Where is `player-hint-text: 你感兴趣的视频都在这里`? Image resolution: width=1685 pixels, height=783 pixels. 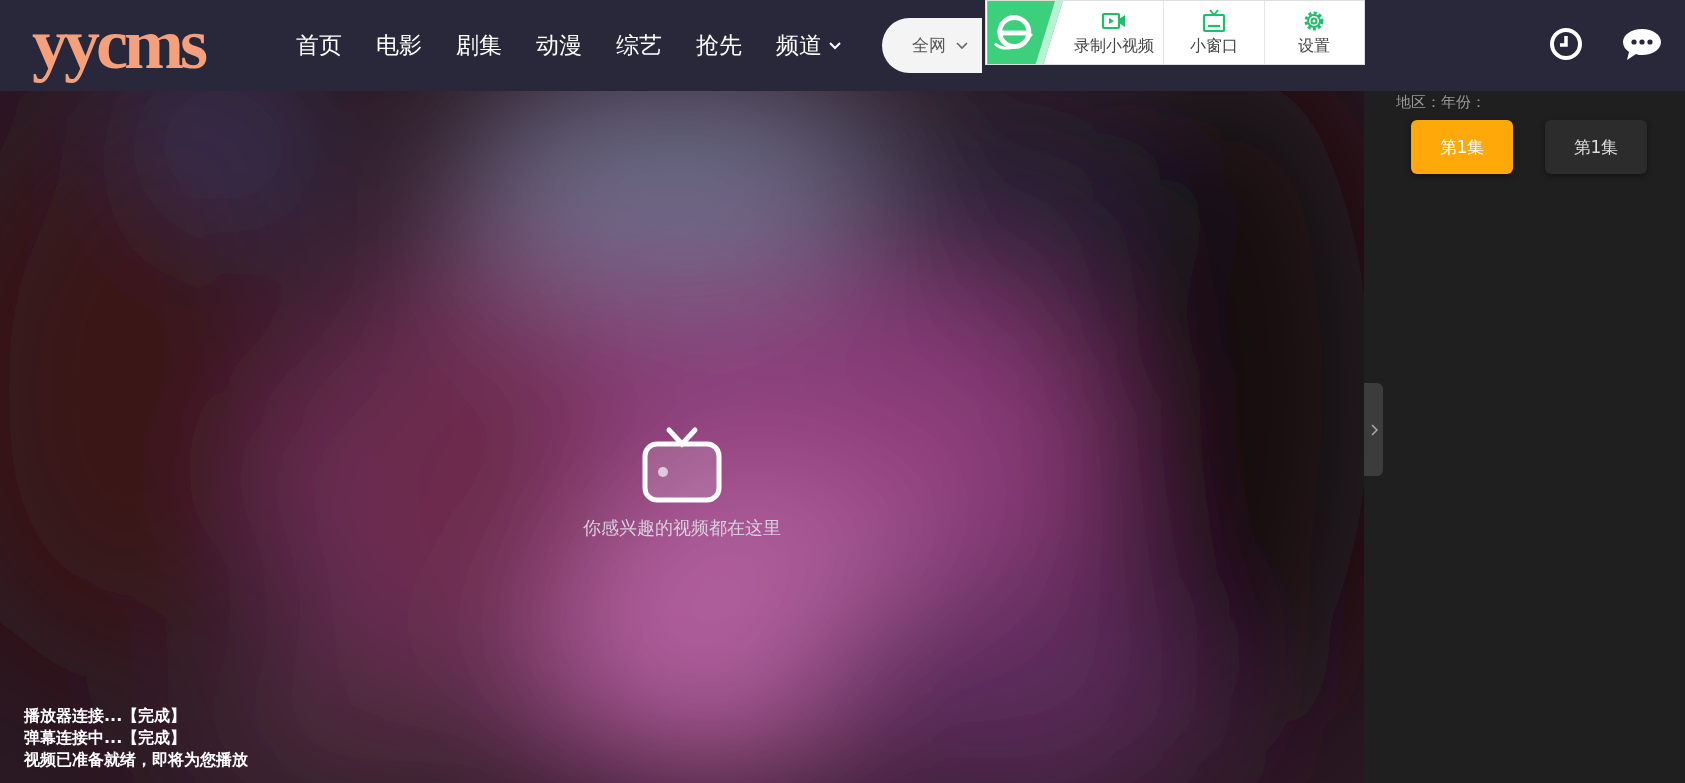
player-hint-text: 你感兴趣的视频都在这里 is located at coordinates (682, 528).